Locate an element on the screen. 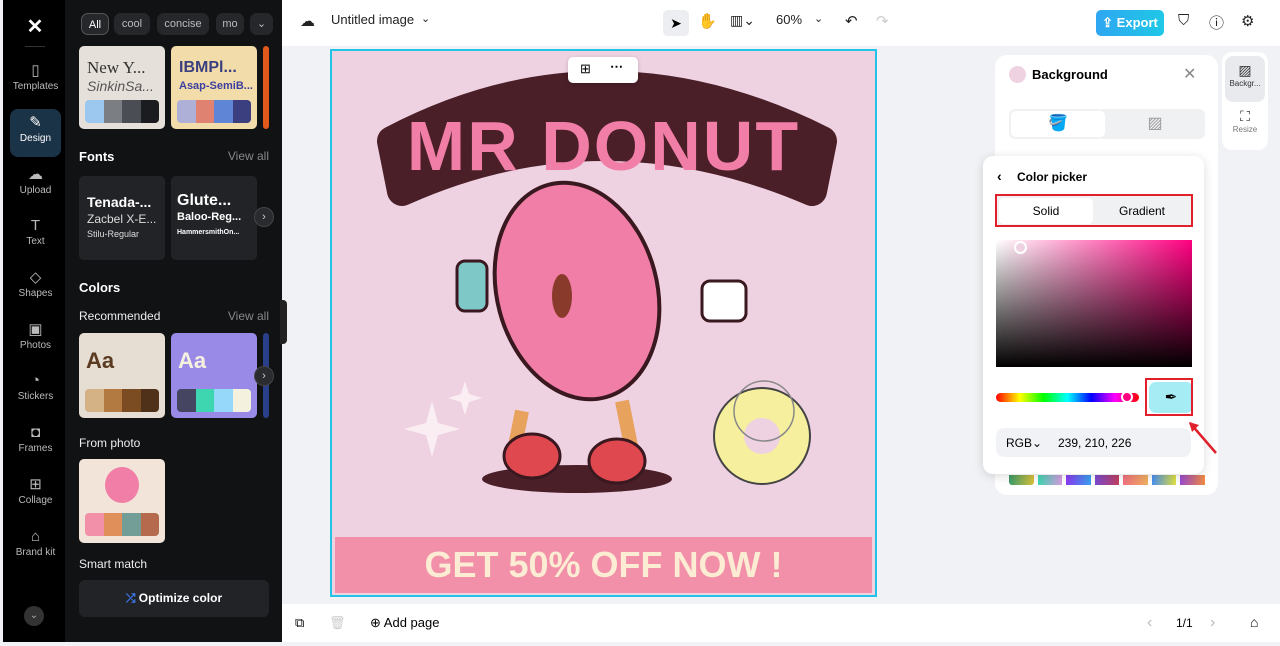  divider is located at coordinates (35, 46).